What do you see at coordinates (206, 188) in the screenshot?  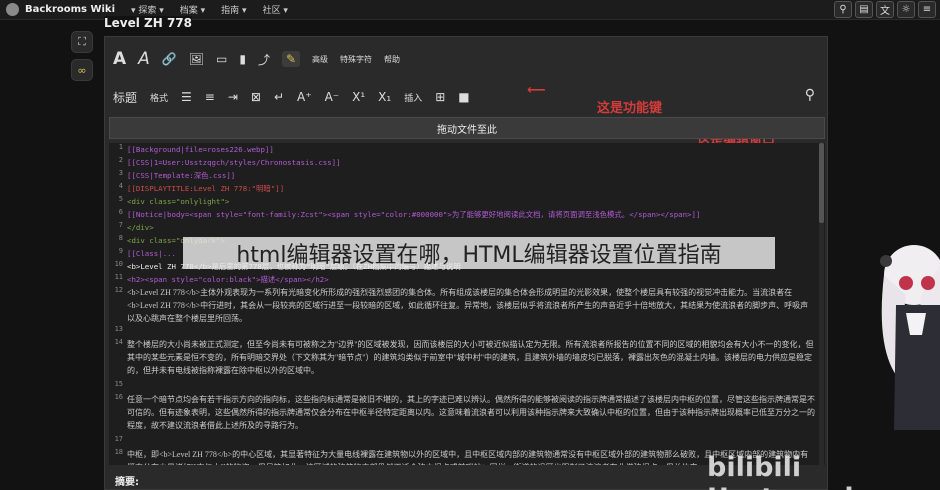 I see `code-line: [[DISPLAYTITLE:Level ZH 778:"明暗"]]` at bounding box center [206, 188].